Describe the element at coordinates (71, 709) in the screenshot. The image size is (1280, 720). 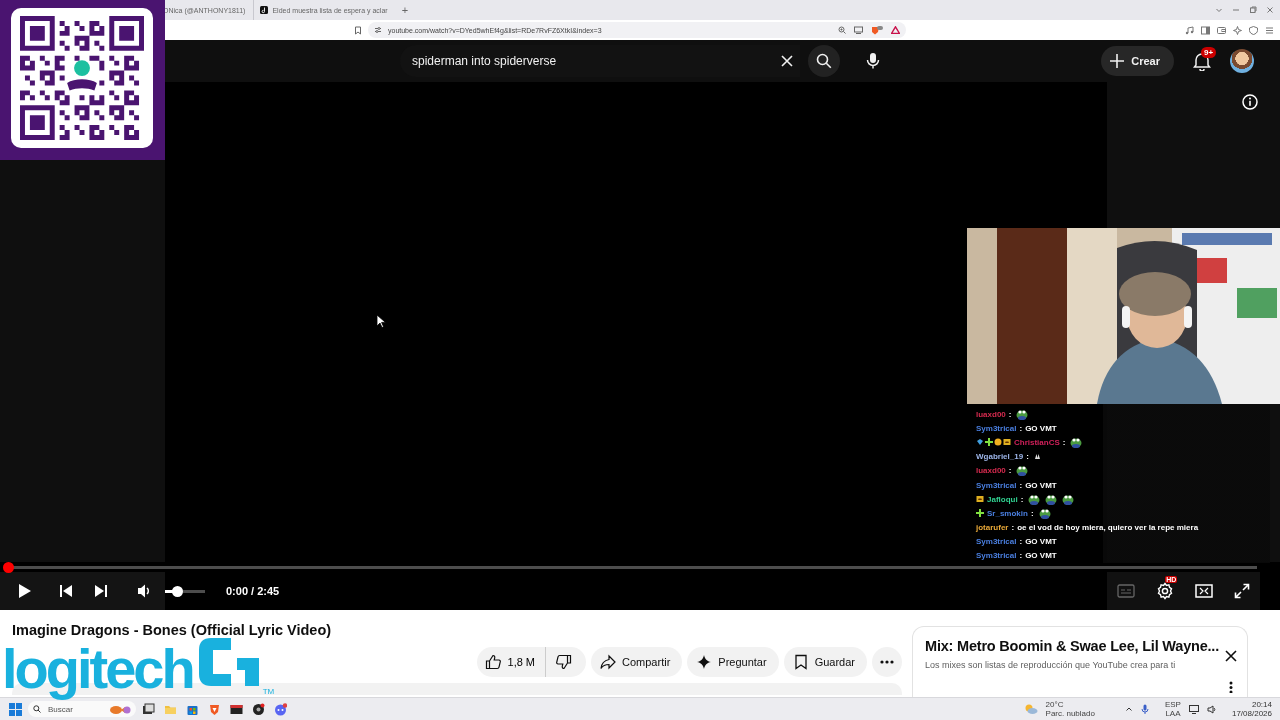
I see `taskbar-search-field: Buscar` at that location.